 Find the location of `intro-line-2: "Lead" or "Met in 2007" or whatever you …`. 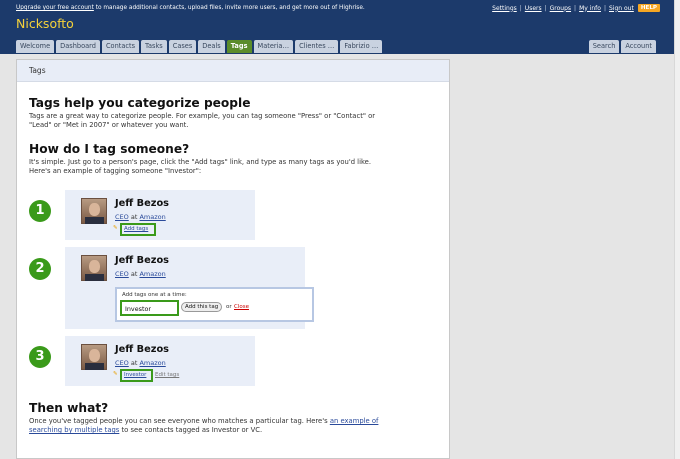

intro-line-2: "Lead" or "Met in 2007" or whatever you … is located at coordinates (109, 125).